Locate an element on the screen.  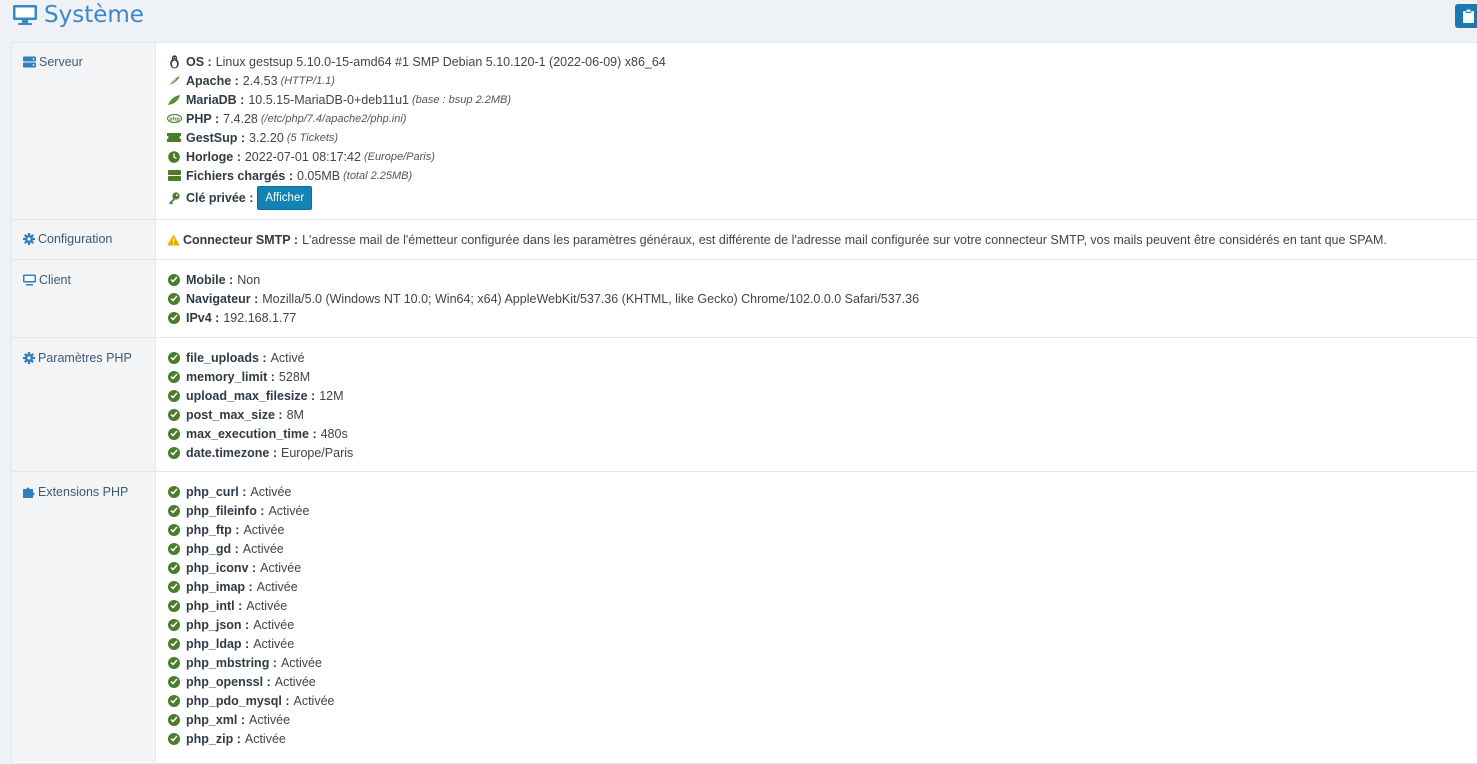
mariadb-key: MariaDB : is located at coordinates (215, 99).